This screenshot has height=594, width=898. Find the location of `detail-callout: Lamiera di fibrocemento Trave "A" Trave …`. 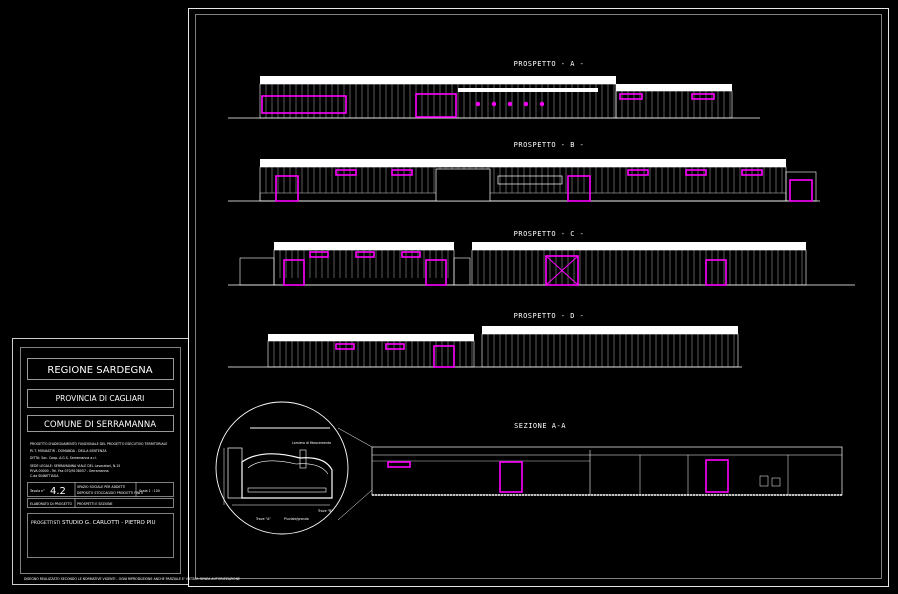

detail-callout: Lamiera di fibrocemento Trave "A" Trave … is located at coordinates (282, 468).